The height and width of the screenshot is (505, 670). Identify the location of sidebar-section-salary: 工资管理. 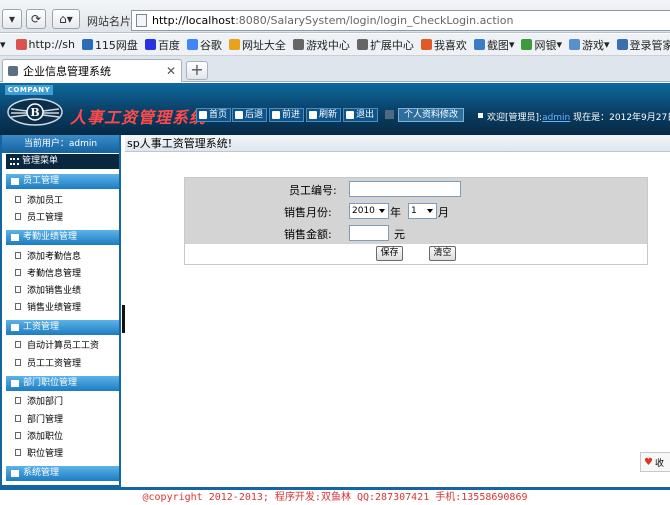
(62, 327).